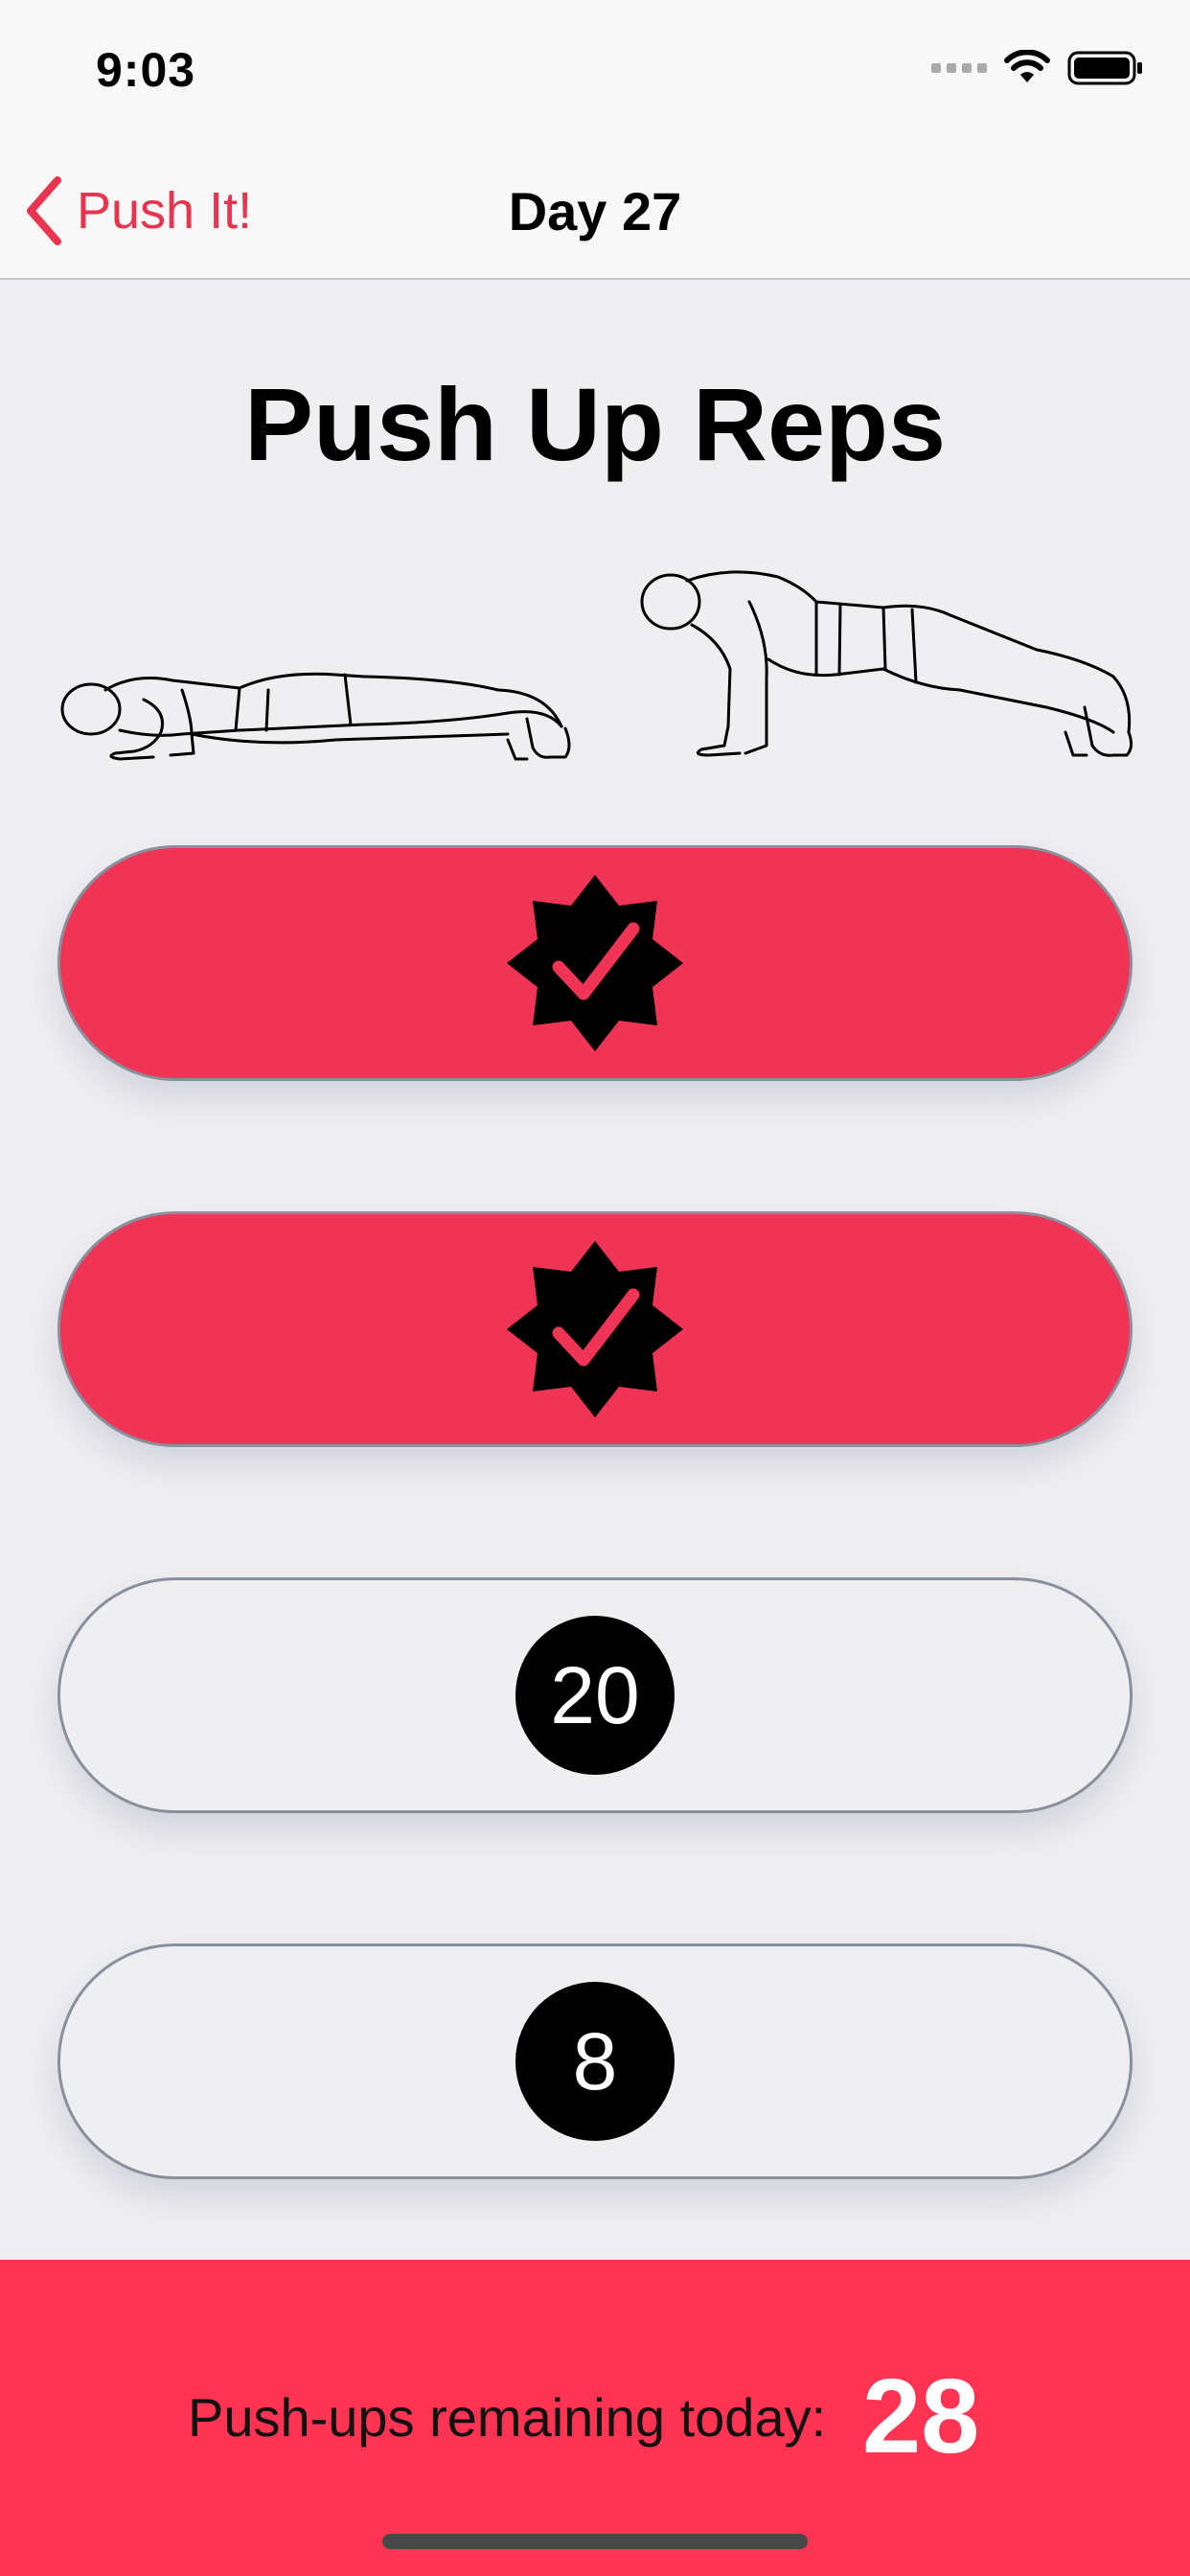 Image resolution: width=1190 pixels, height=2576 pixels. I want to click on nav-title: Day 27, so click(595, 211).